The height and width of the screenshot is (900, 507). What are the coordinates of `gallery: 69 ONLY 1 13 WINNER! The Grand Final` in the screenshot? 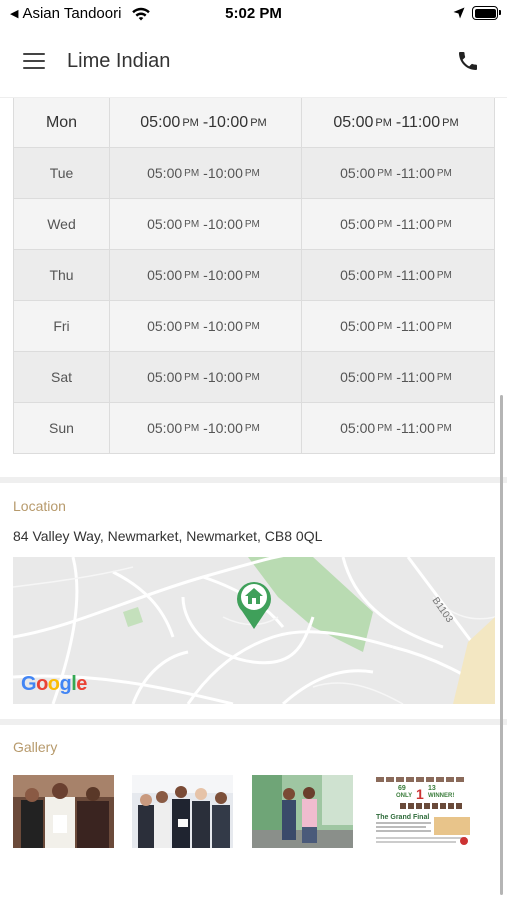 It's located at (254, 811).